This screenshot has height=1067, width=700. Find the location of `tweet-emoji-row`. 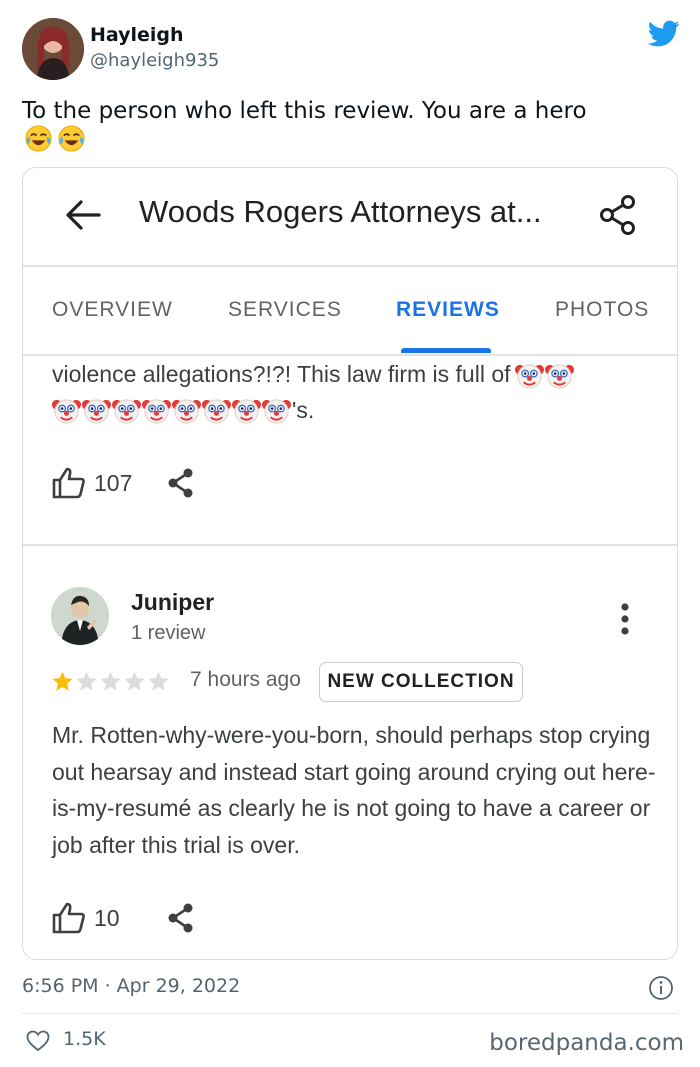

tweet-emoji-row is located at coordinates (55, 138).